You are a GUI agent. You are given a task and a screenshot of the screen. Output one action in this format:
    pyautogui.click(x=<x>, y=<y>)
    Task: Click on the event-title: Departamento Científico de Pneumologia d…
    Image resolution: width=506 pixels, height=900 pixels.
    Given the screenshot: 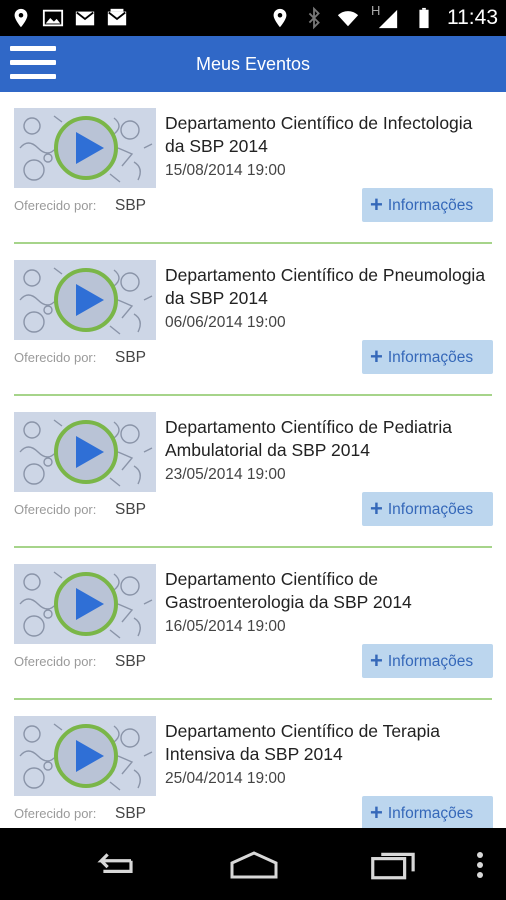 What is the action you would take?
    pyautogui.click(x=325, y=286)
    